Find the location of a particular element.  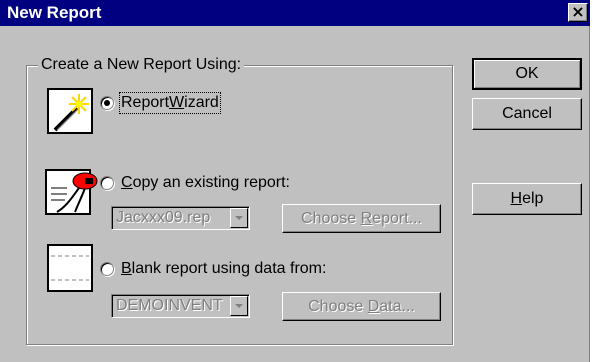

close-icon: × is located at coordinates (578, 11).